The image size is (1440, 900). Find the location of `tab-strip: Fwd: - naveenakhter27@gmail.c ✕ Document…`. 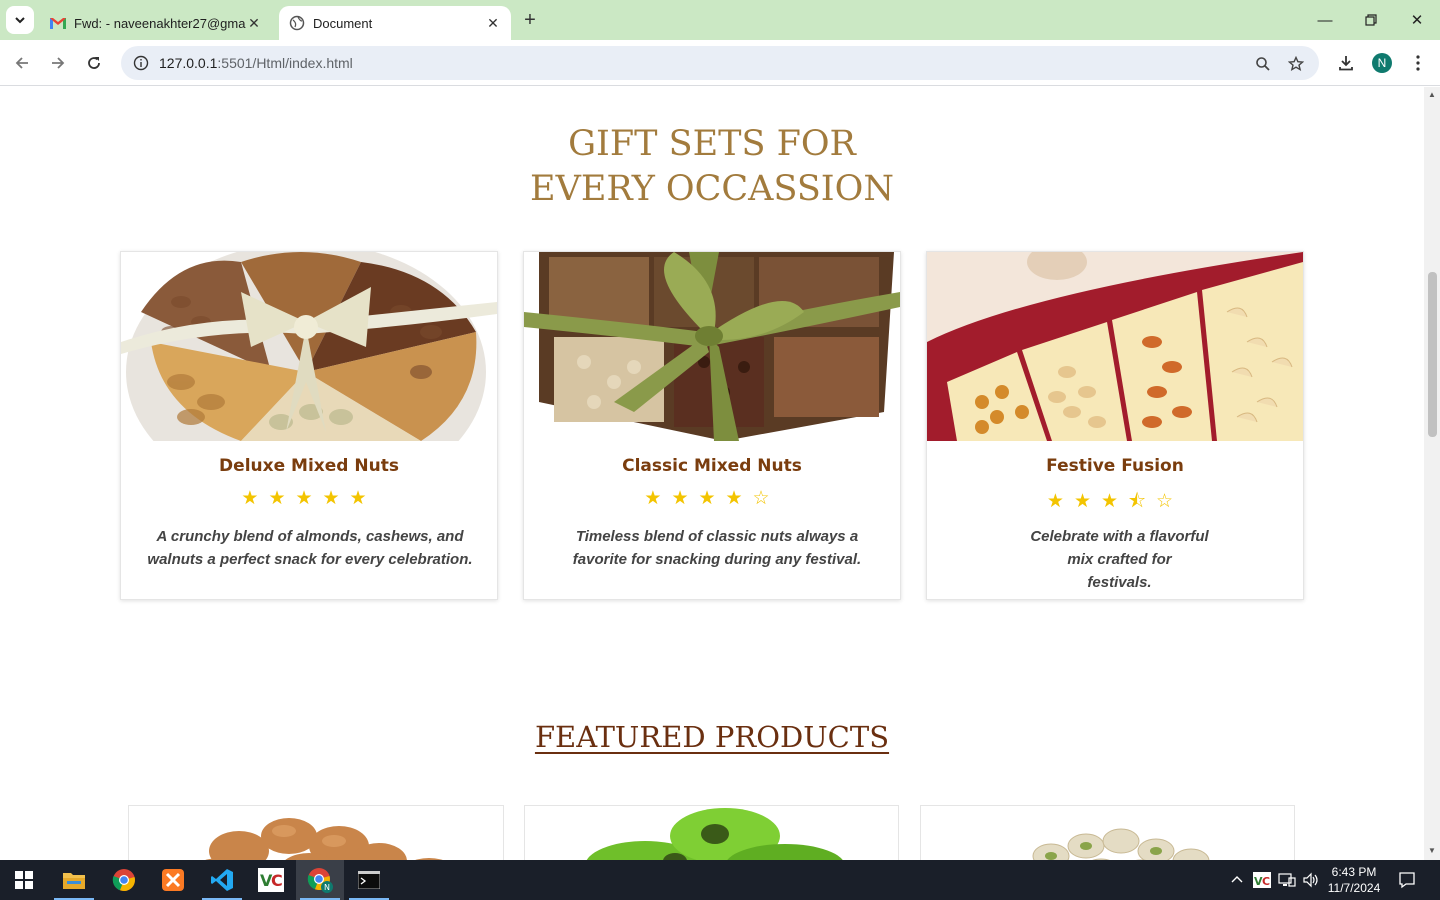

tab-strip: Fwd: - naveenakhter27@gmail.c ✕ Document… is located at coordinates (720, 20).